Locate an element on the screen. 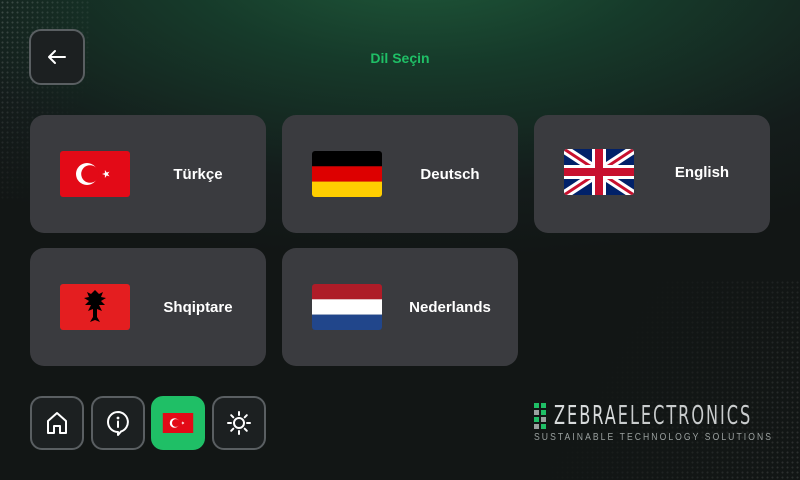  albania-flag-icon is located at coordinates (95, 307).